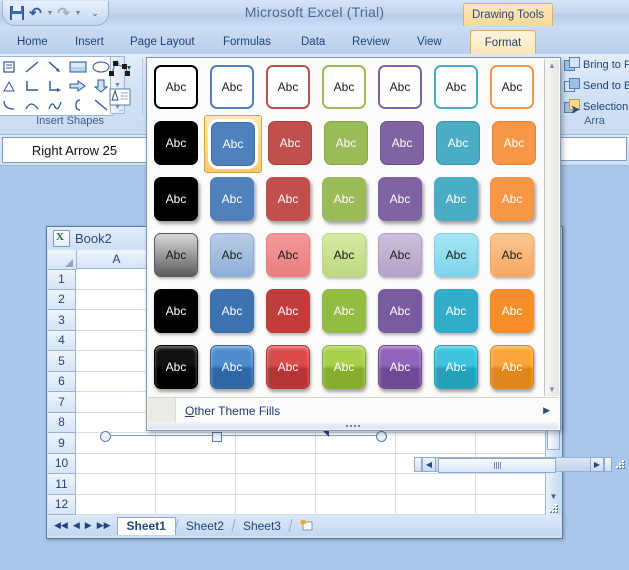 The height and width of the screenshot is (570, 629). I want to click on gallery-scrollbar: ▲ ▼, so click(551, 227).